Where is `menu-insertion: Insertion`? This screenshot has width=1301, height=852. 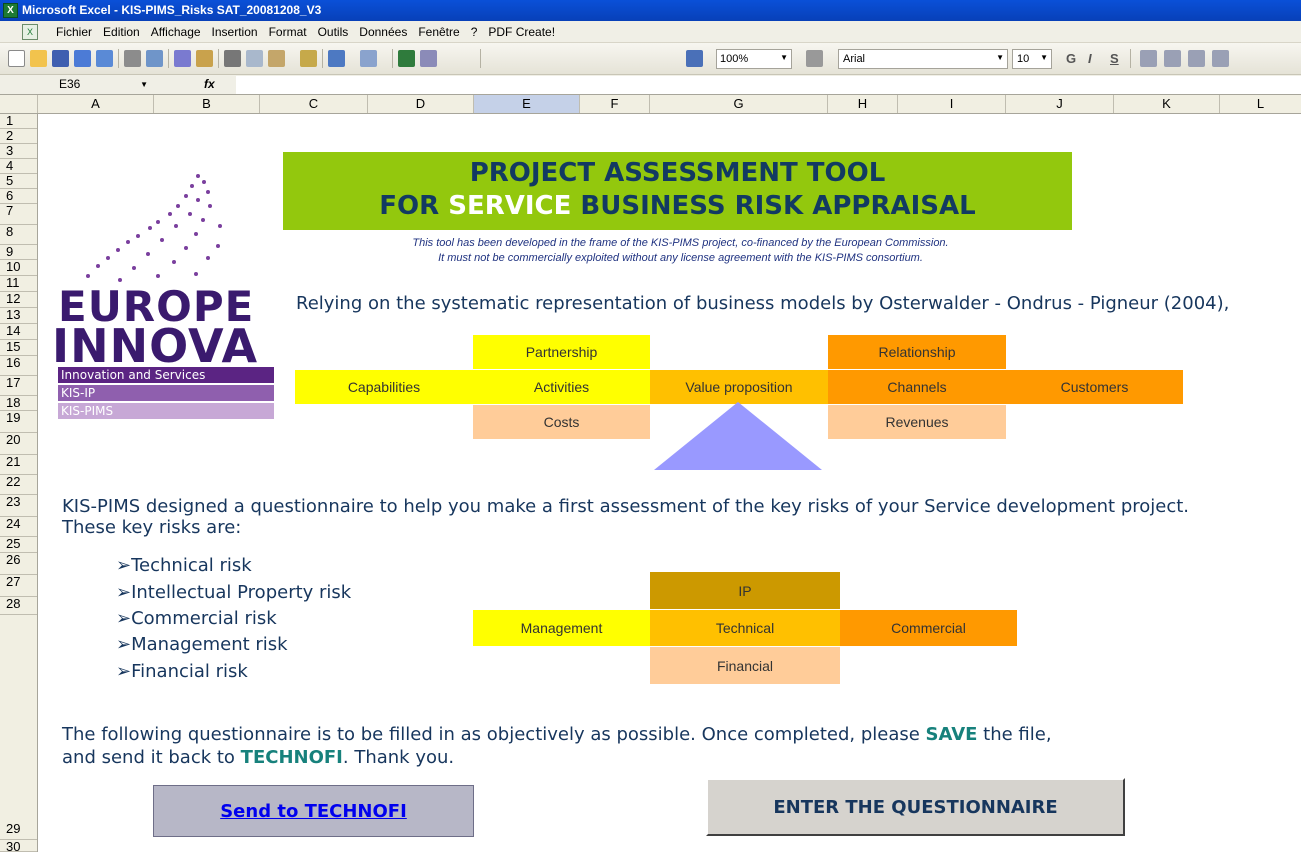
menu-insertion: Insertion is located at coordinates (236, 32).